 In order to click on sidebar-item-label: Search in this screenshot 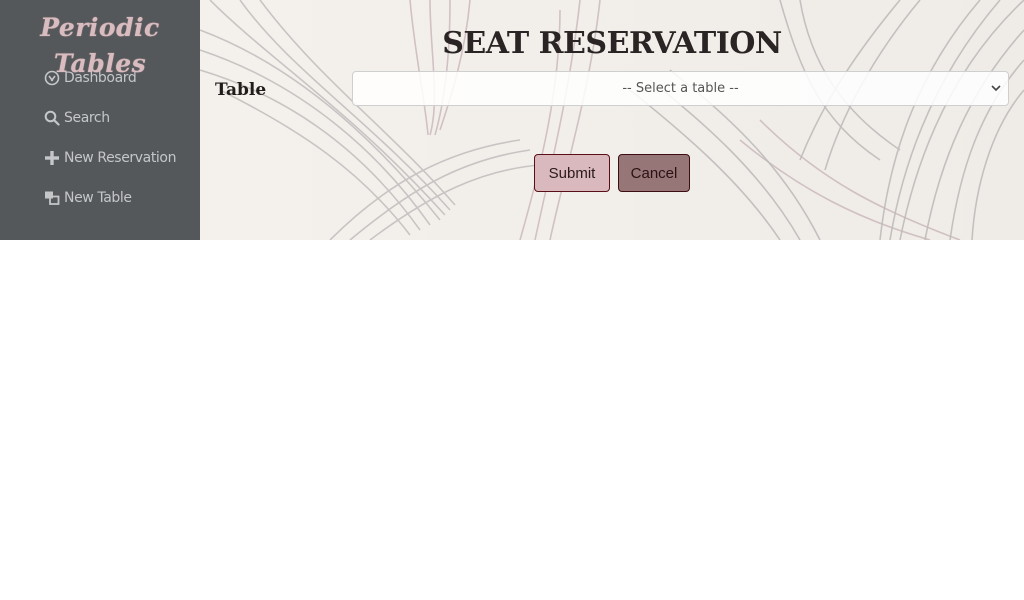, I will do `click(87, 118)`.